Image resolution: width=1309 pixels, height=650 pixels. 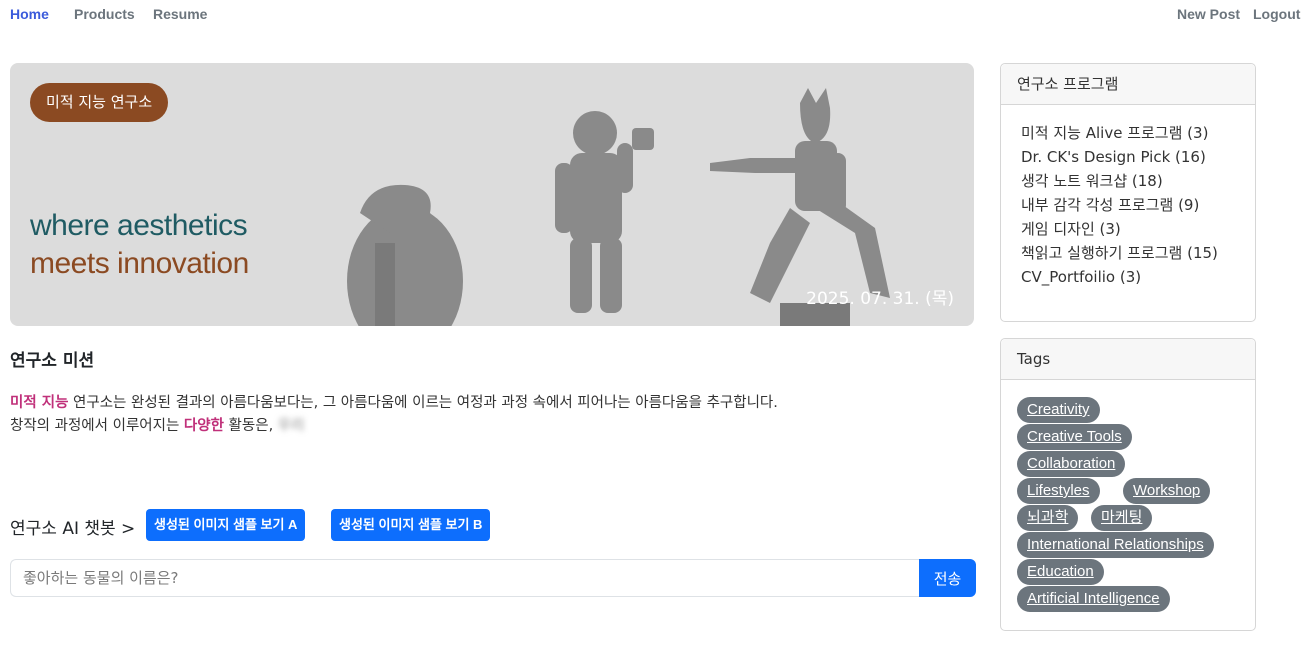 What do you see at coordinates (1276, 14) in the screenshot?
I see `nav-logout-link: Logout` at bounding box center [1276, 14].